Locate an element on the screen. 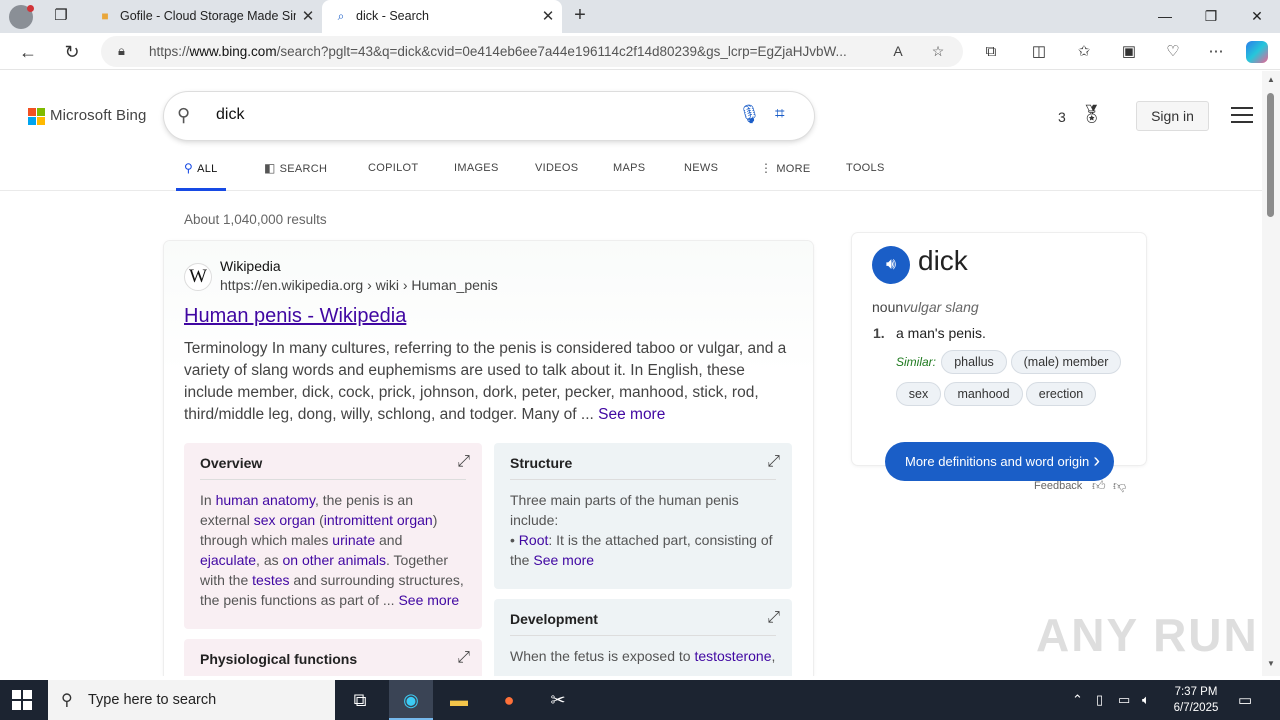 This screenshot has width=1280, height=720. favorites-icon: ✩ is located at coordinates (1084, 52).